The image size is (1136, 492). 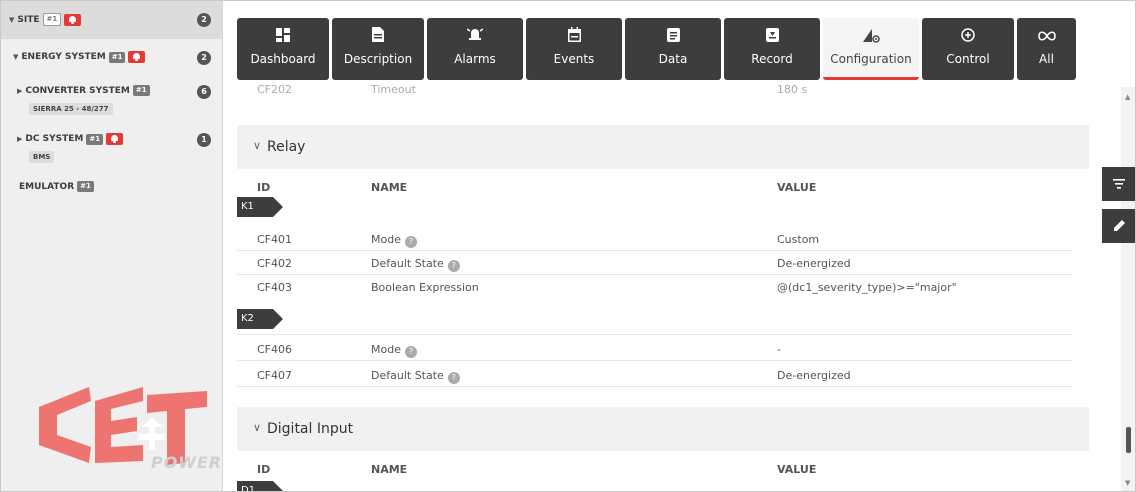 I want to click on filter-icon, so click(x=1119, y=184).